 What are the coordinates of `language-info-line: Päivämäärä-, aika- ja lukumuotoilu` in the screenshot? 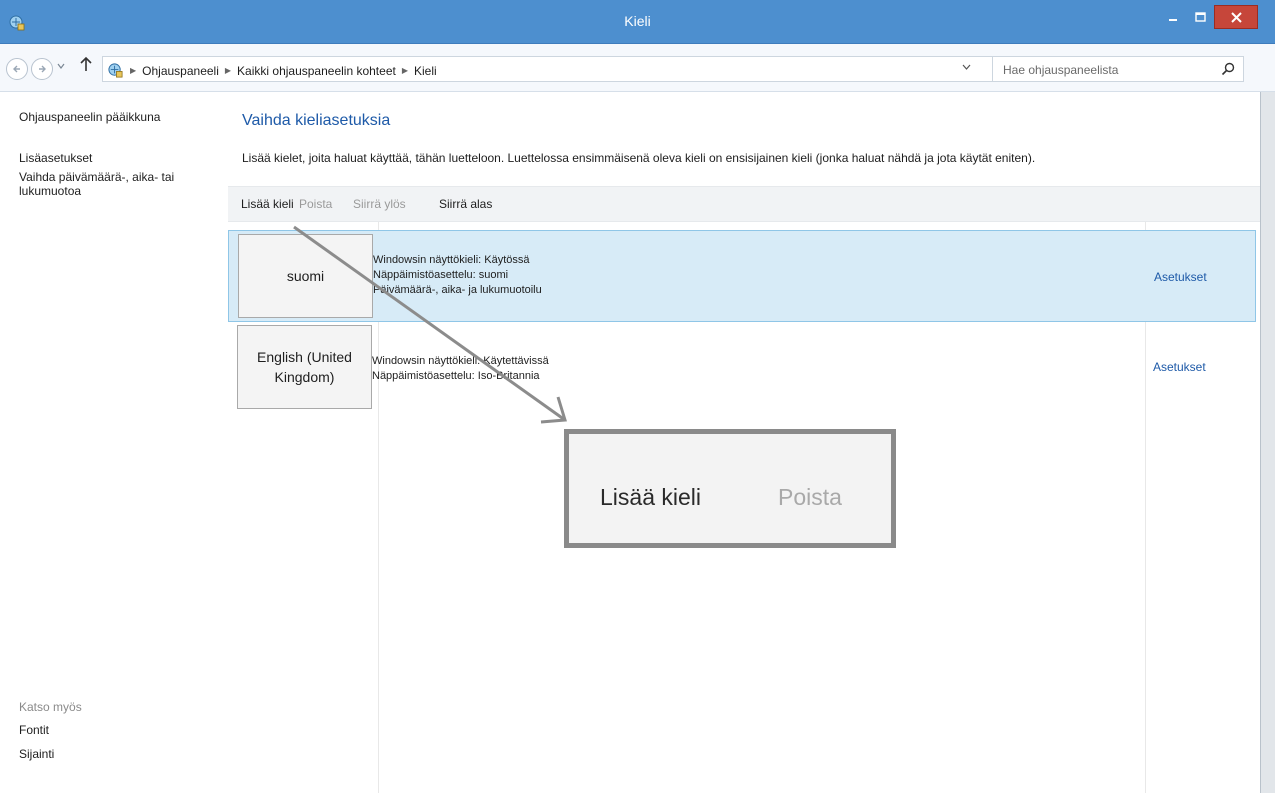 It's located at (457, 290).